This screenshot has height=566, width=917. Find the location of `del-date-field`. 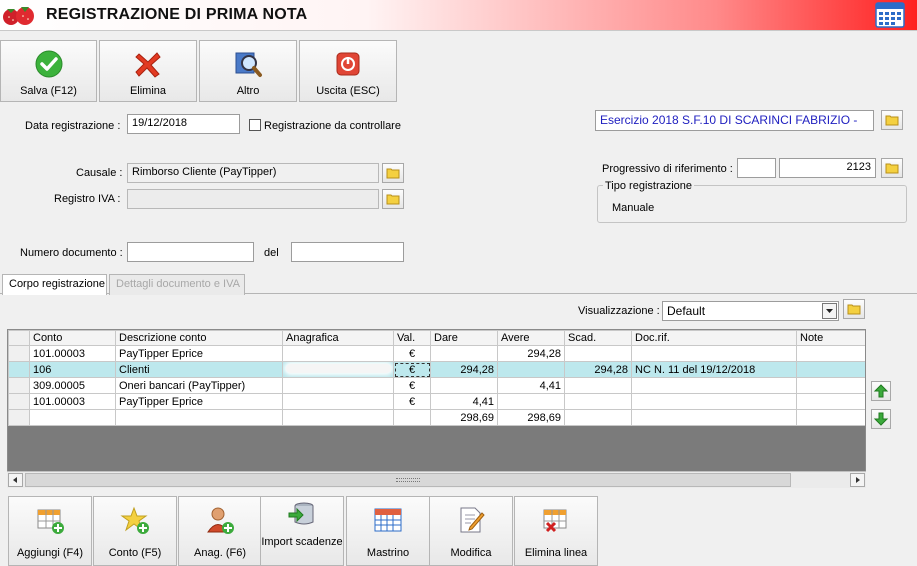

del-date-field is located at coordinates (347, 252).